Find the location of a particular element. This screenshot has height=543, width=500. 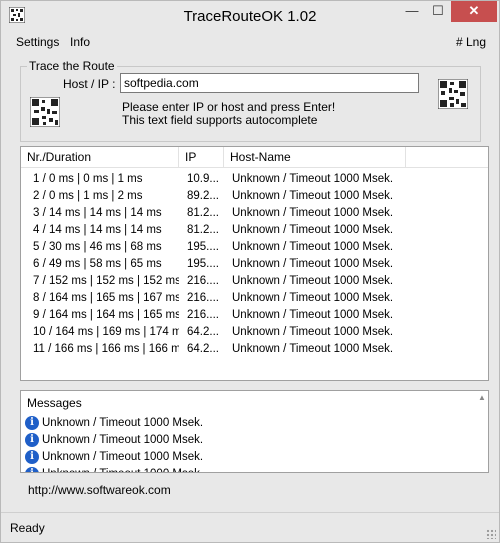

resize-grip-icon is located at coordinates (491, 534).